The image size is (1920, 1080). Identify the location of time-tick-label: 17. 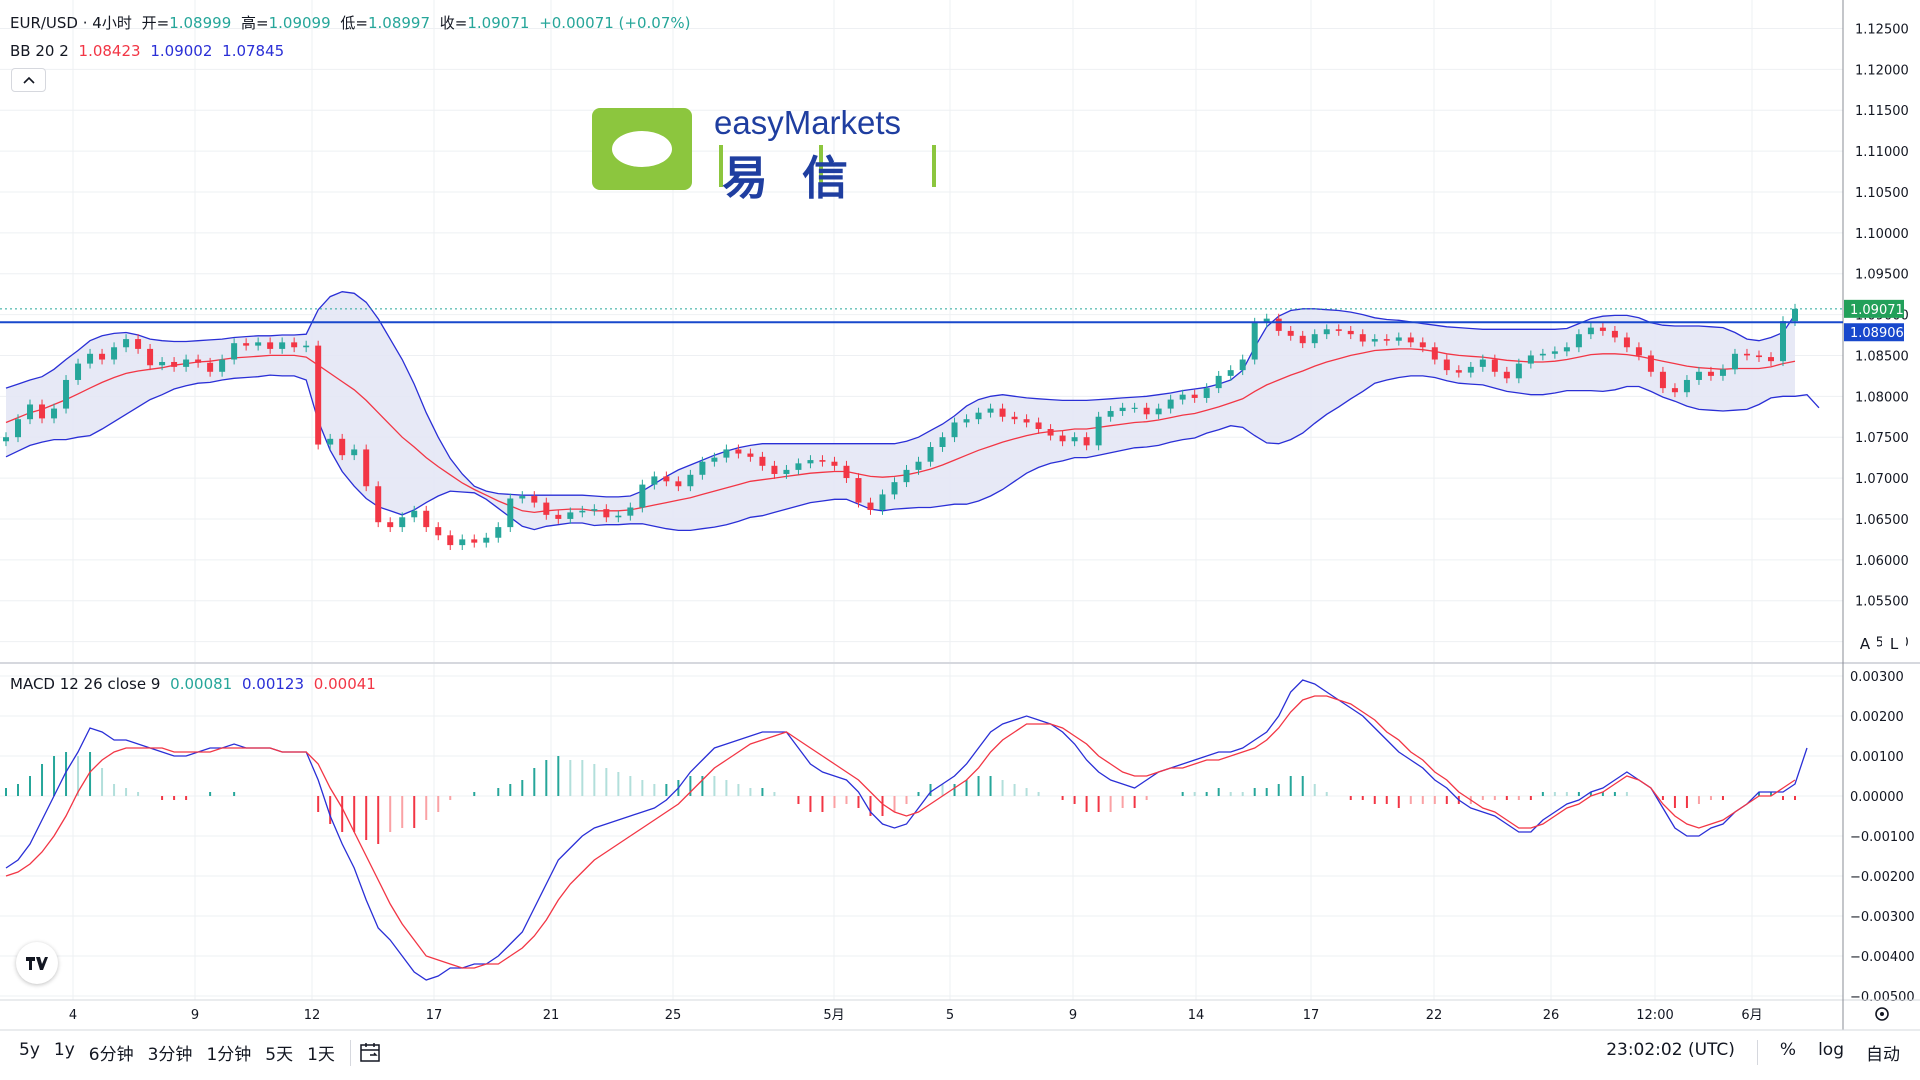
(434, 1015).